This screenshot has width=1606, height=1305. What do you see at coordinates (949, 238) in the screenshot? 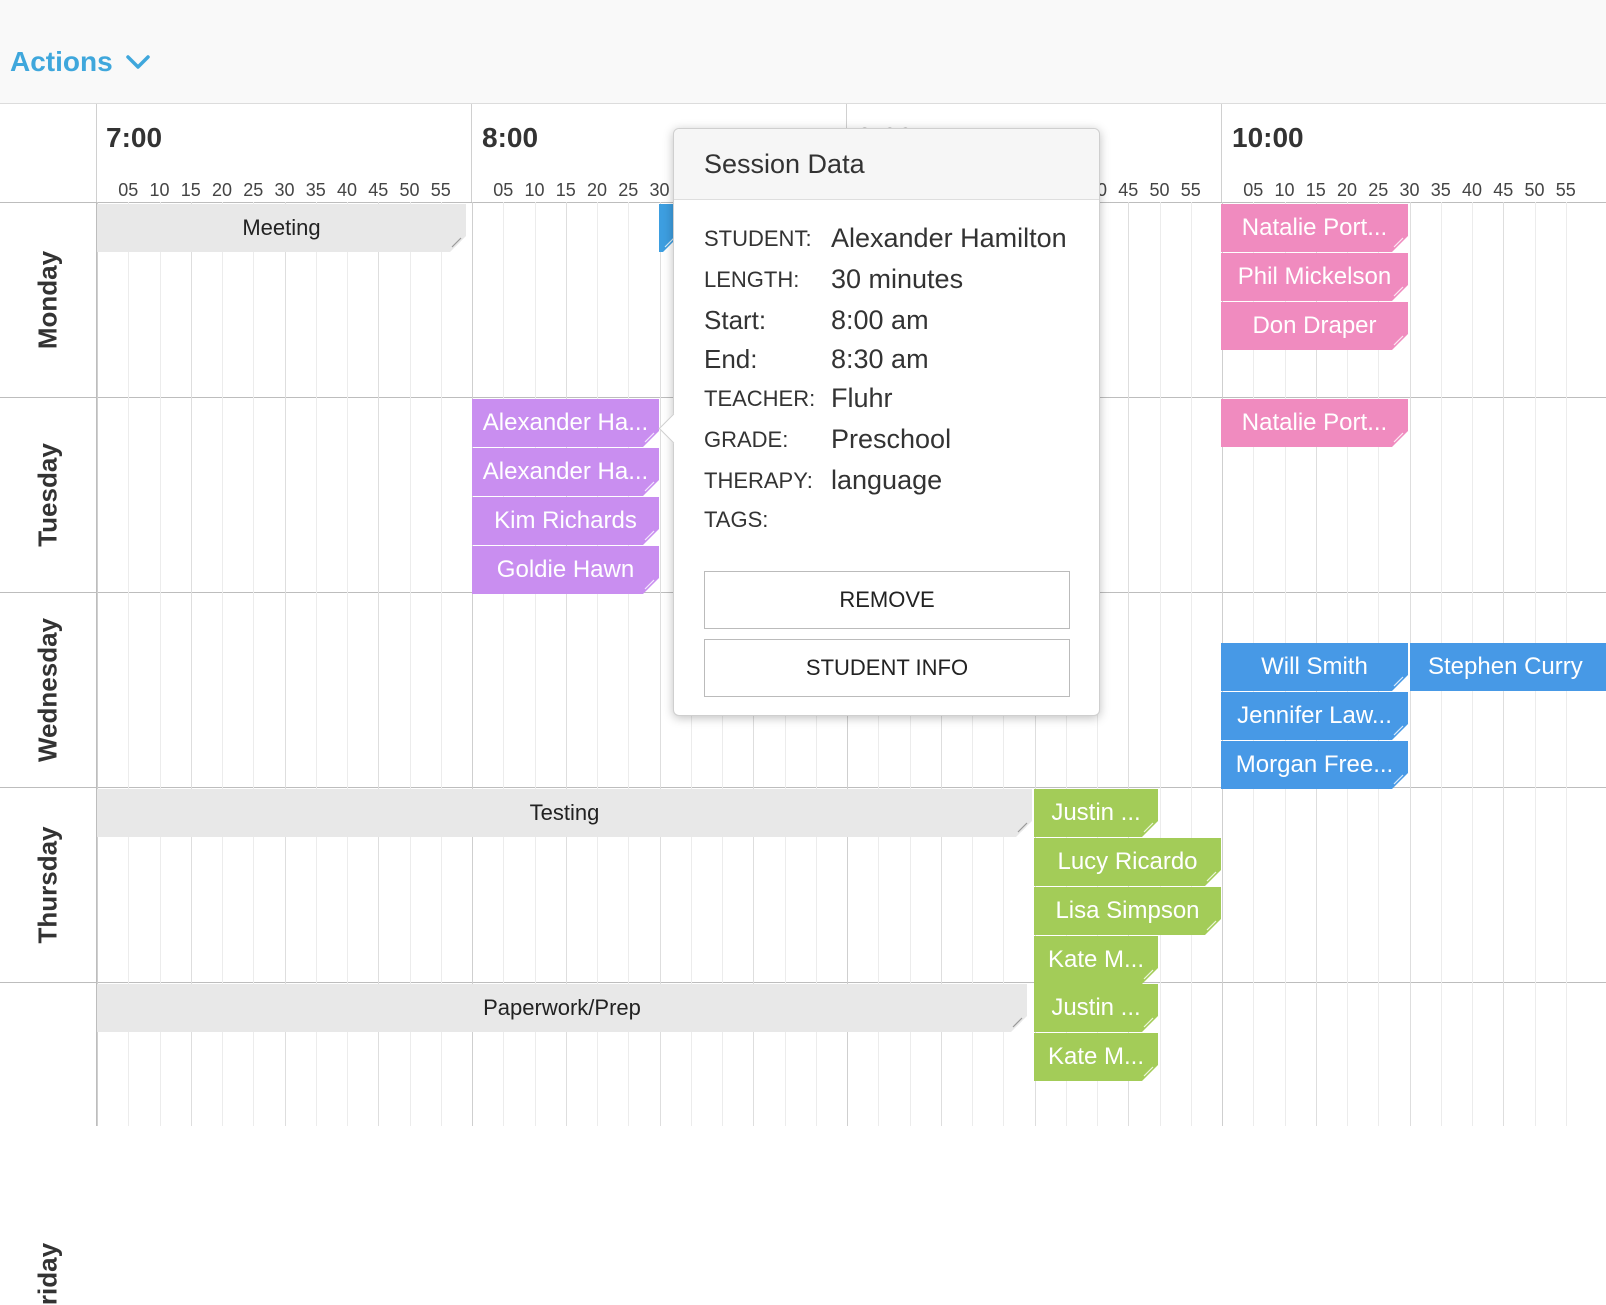
I see `field-value: Alexander Hamilton` at bounding box center [949, 238].